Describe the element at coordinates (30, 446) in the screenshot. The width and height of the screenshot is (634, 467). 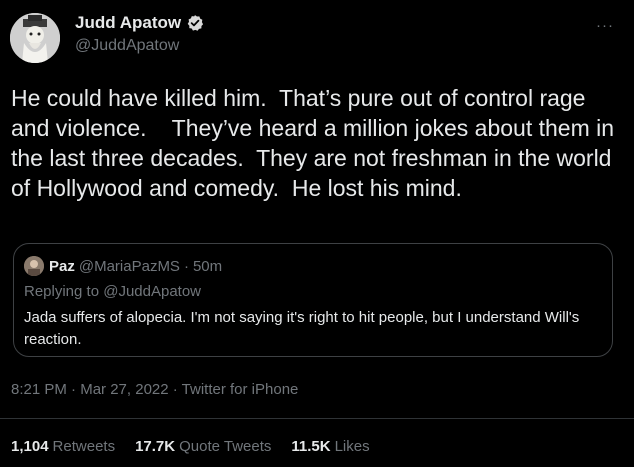
I see `retweets-count: 1,104` at that location.